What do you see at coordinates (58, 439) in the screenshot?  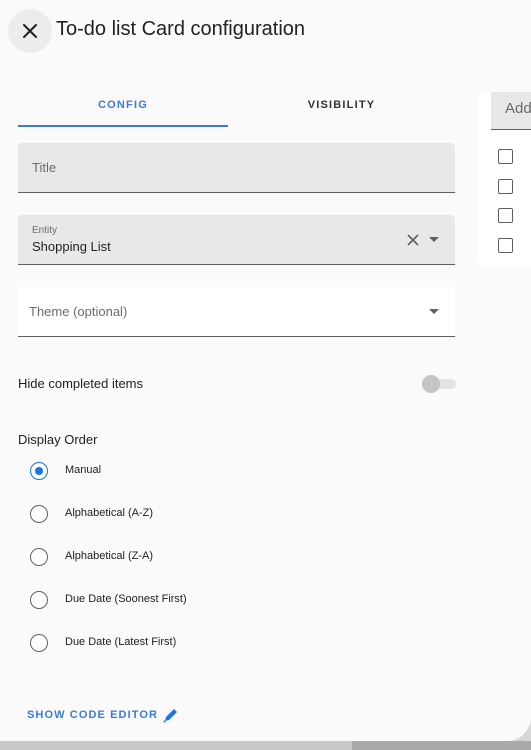 I see `display-order-label: Display Order` at bounding box center [58, 439].